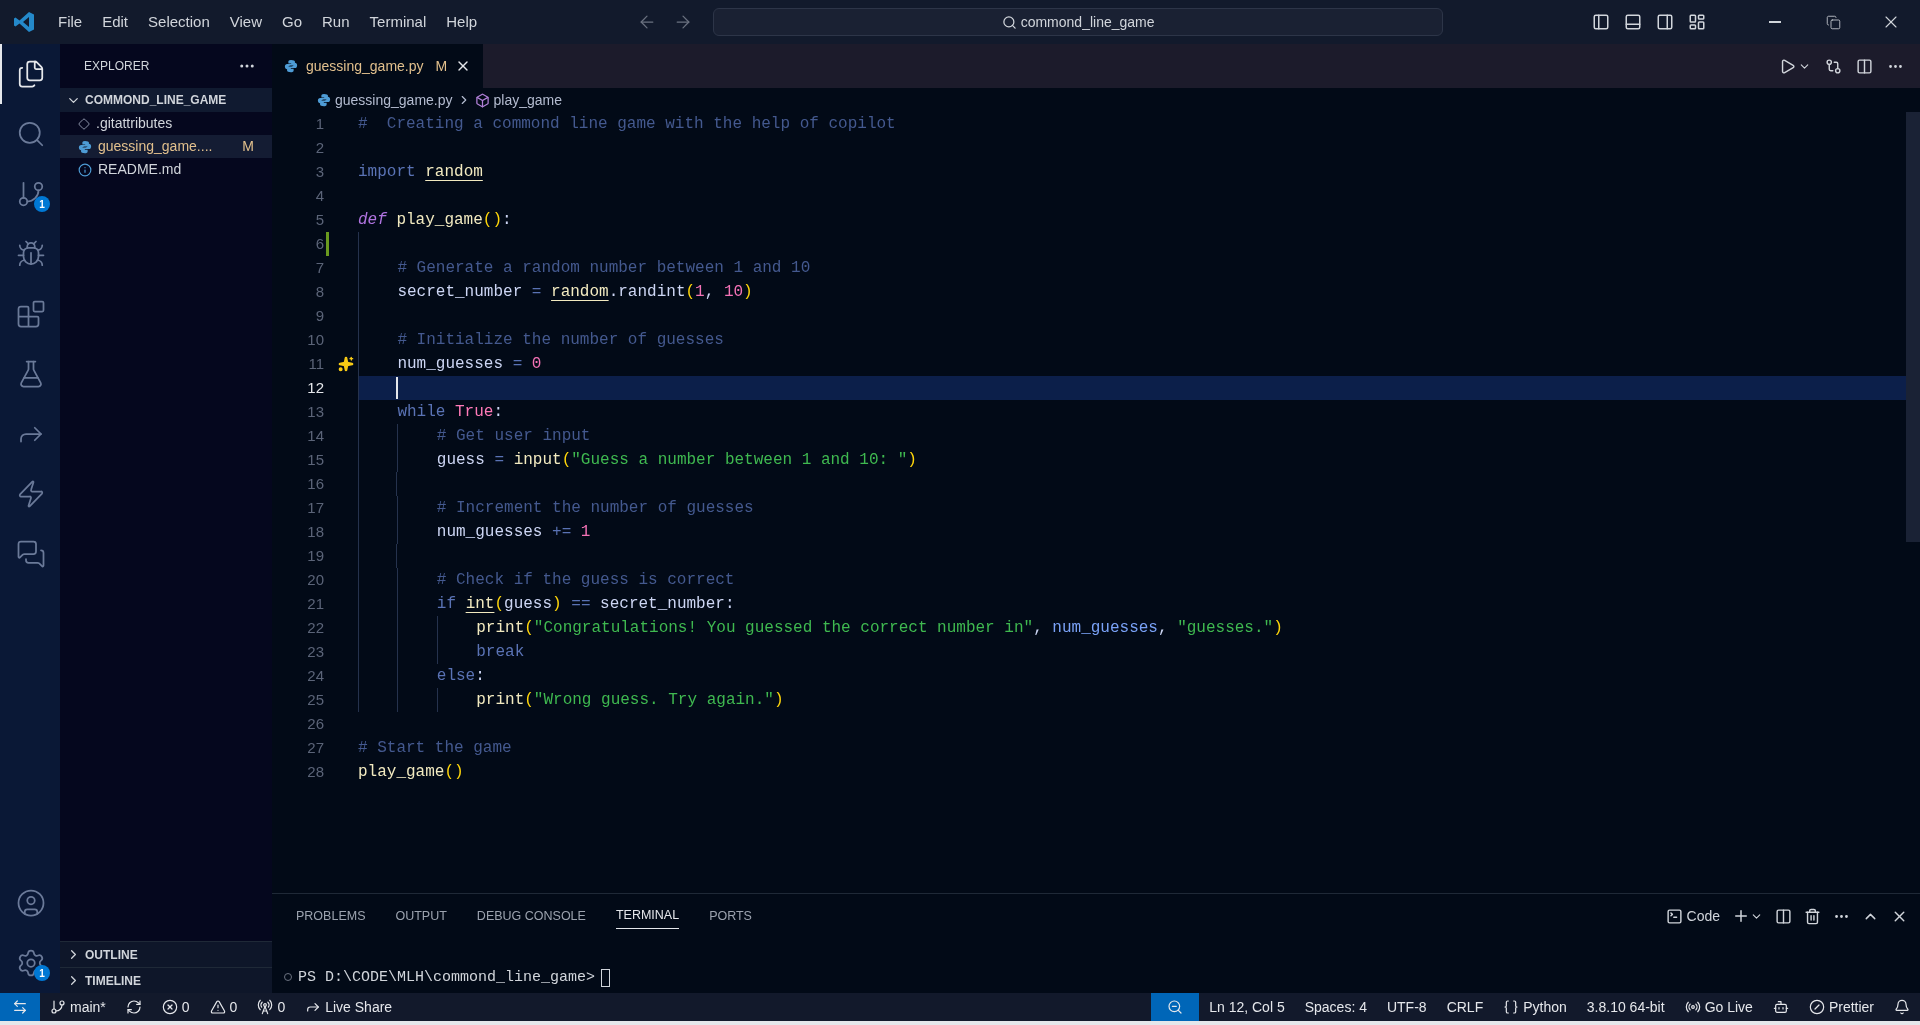 The height and width of the screenshot is (1025, 1920). Describe the element at coordinates (315, 628) in the screenshot. I see `line-number: 22` at that location.